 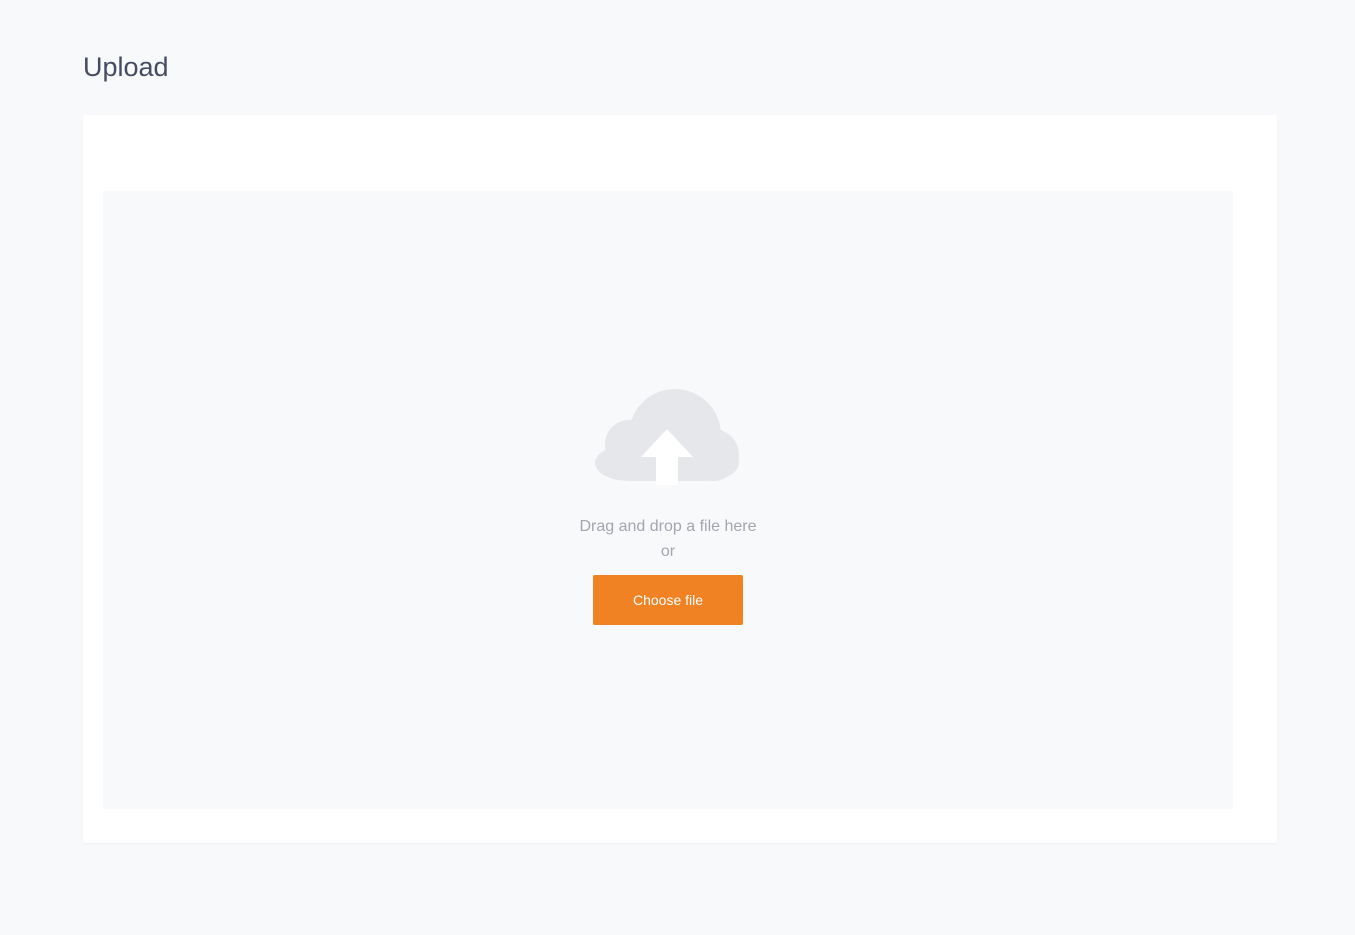 What do you see at coordinates (668, 526) in the screenshot?
I see `drag-drop-text: Drag and drop a file here` at bounding box center [668, 526].